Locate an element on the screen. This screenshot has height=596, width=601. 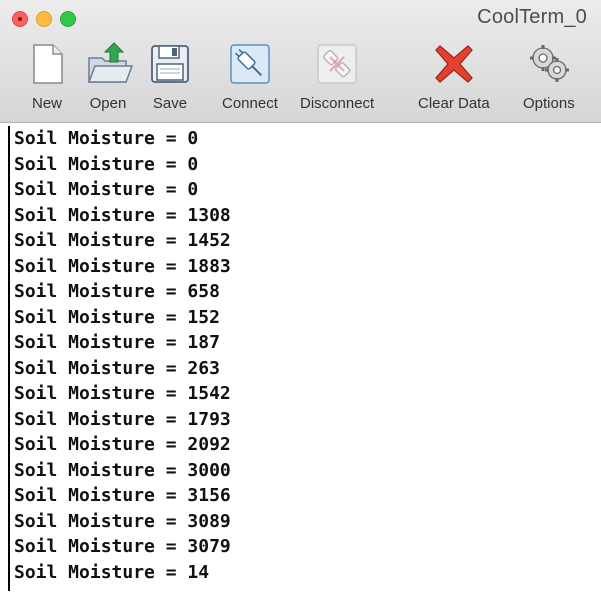
save-floppy-icon is located at coordinates (170, 64).